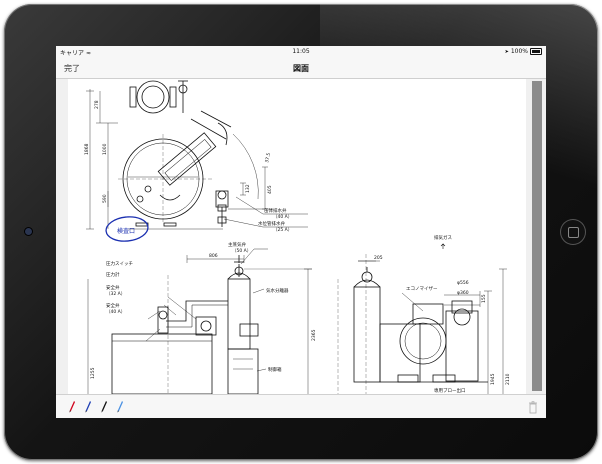  I want to click on black-pen-icon, so click(103, 406).